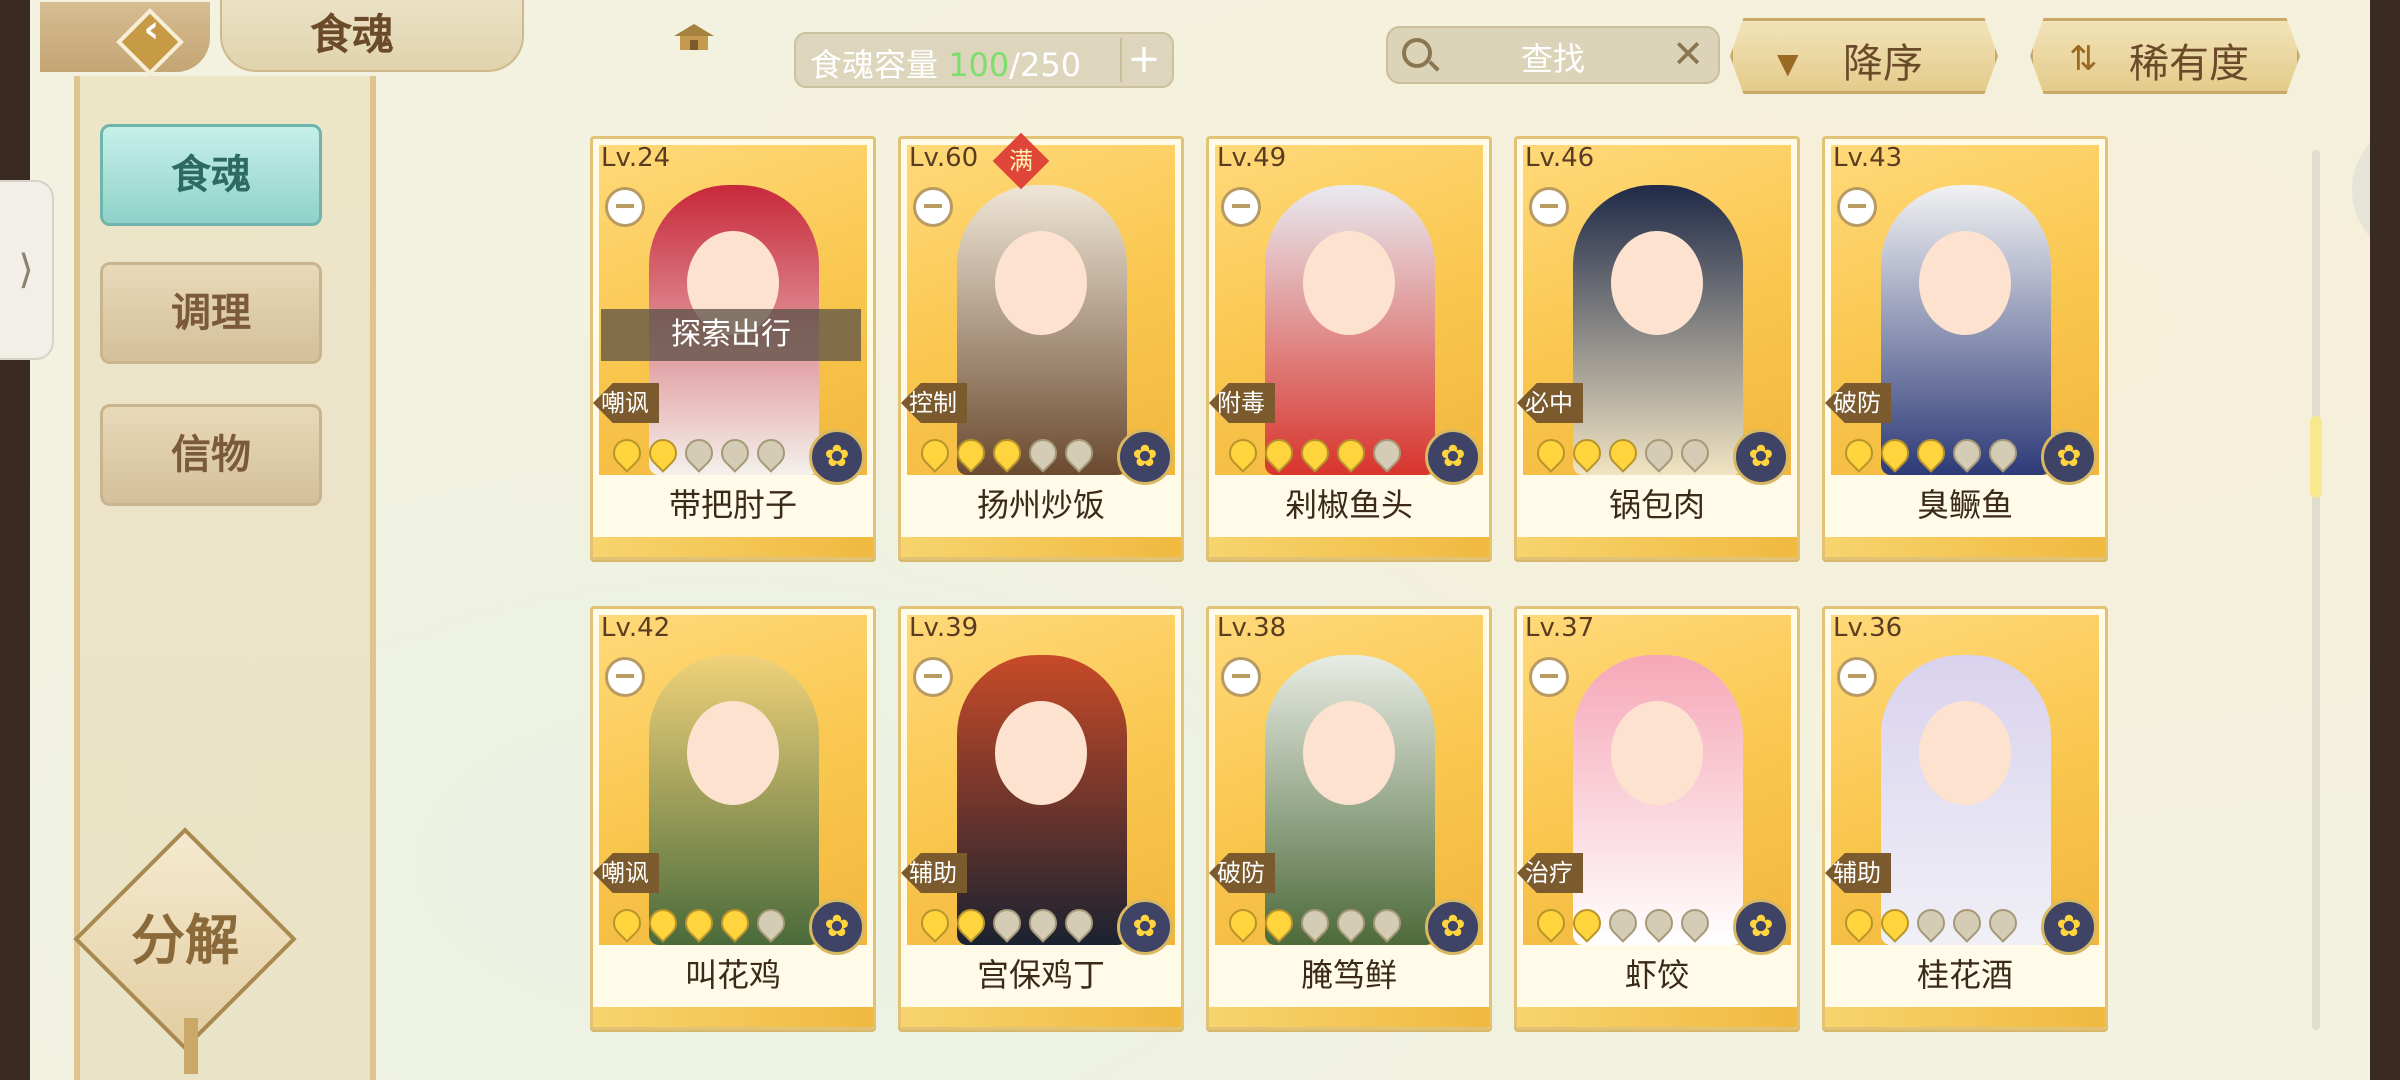 This screenshot has height=1080, width=2400. I want to click on character-card: Lv.24 探索出行 嘲讽 ✿ 带把肘子, so click(733, 348).